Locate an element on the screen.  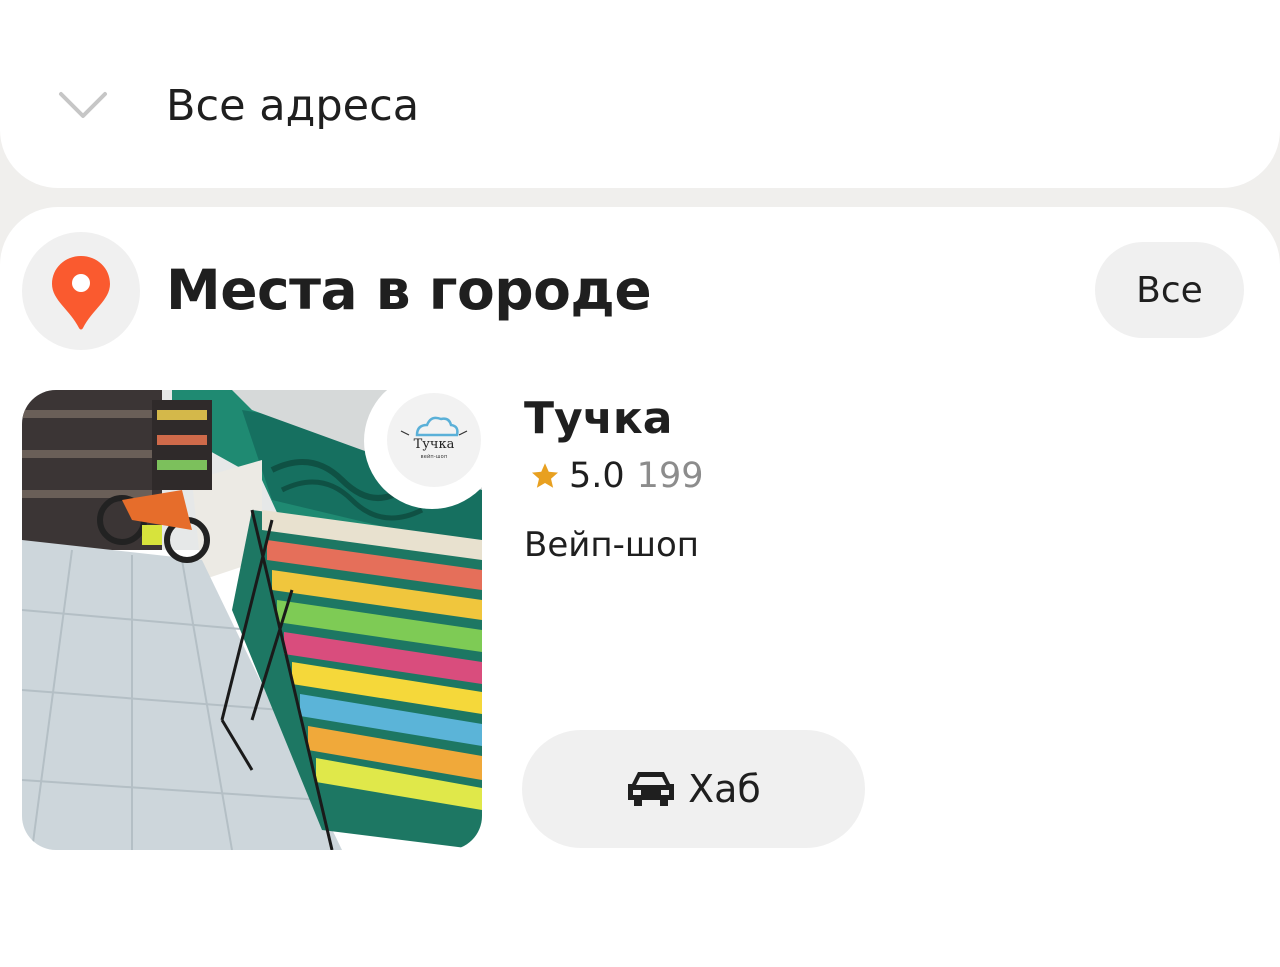
taxi-button: Хаб is located at coordinates (693, 789).